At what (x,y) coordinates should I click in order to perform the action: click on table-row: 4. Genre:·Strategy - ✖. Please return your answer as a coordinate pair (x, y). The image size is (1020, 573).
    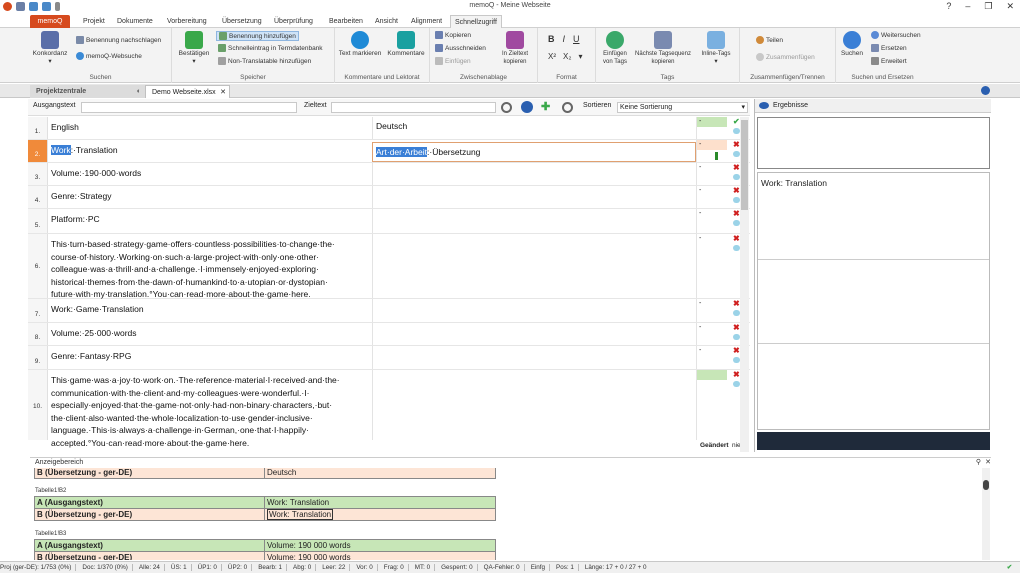
    Looking at the image, I should click on (389, 197).